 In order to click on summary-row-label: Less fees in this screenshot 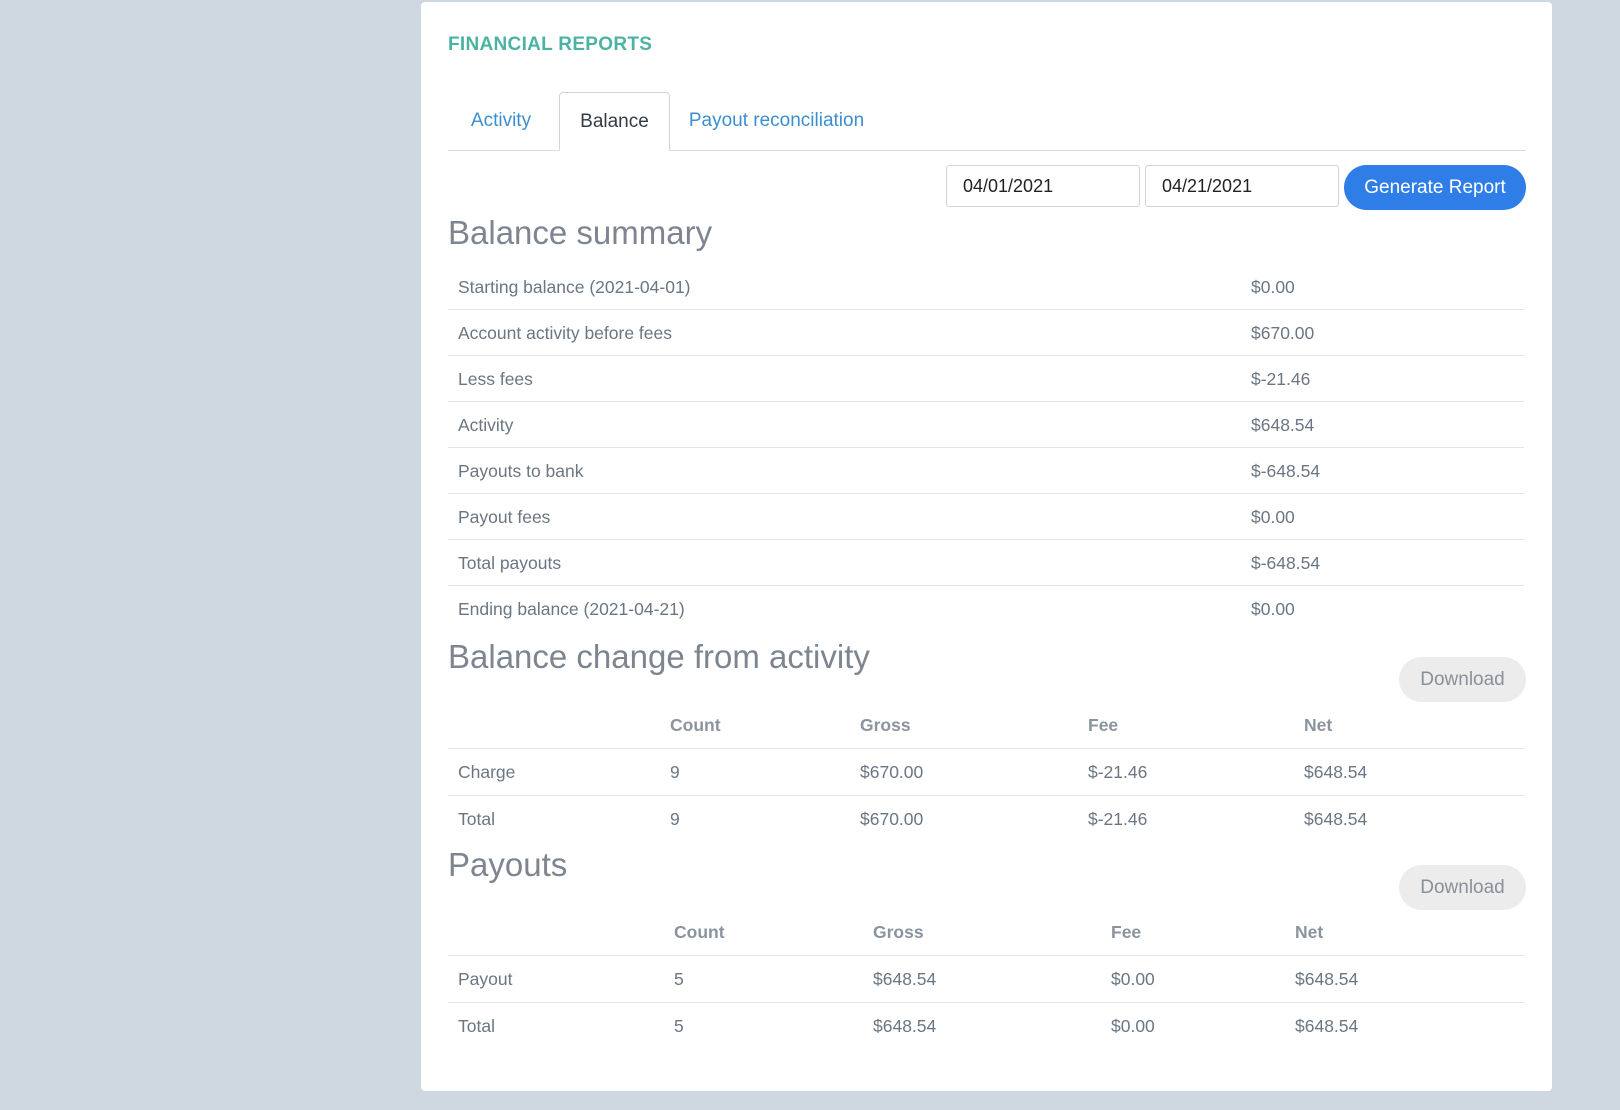, I will do `click(495, 379)`.